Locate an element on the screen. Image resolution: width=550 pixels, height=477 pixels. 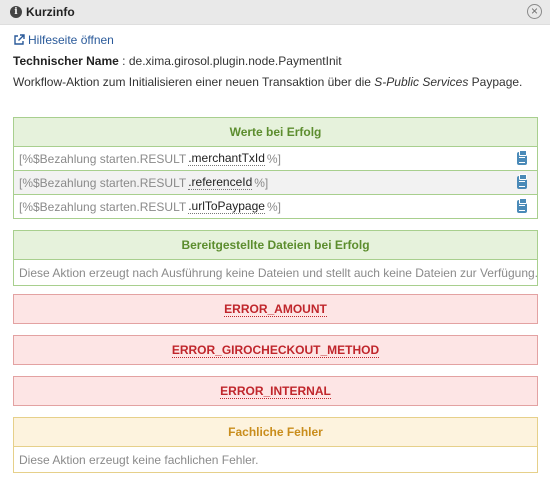
close-icon: × is located at coordinates (534, 11).